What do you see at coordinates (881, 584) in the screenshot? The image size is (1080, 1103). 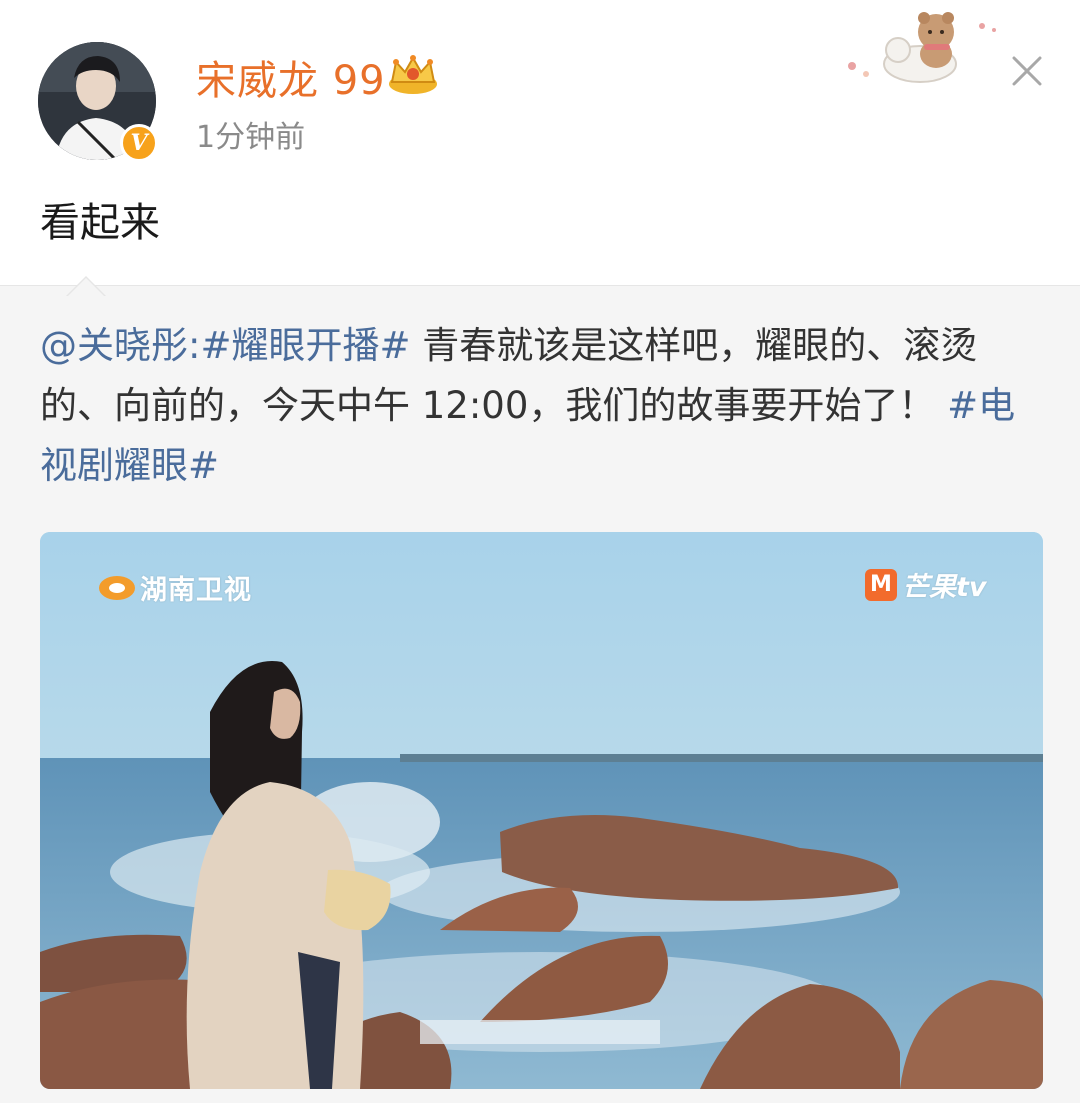 I see `mango-tv-mark-icon: M` at bounding box center [881, 584].